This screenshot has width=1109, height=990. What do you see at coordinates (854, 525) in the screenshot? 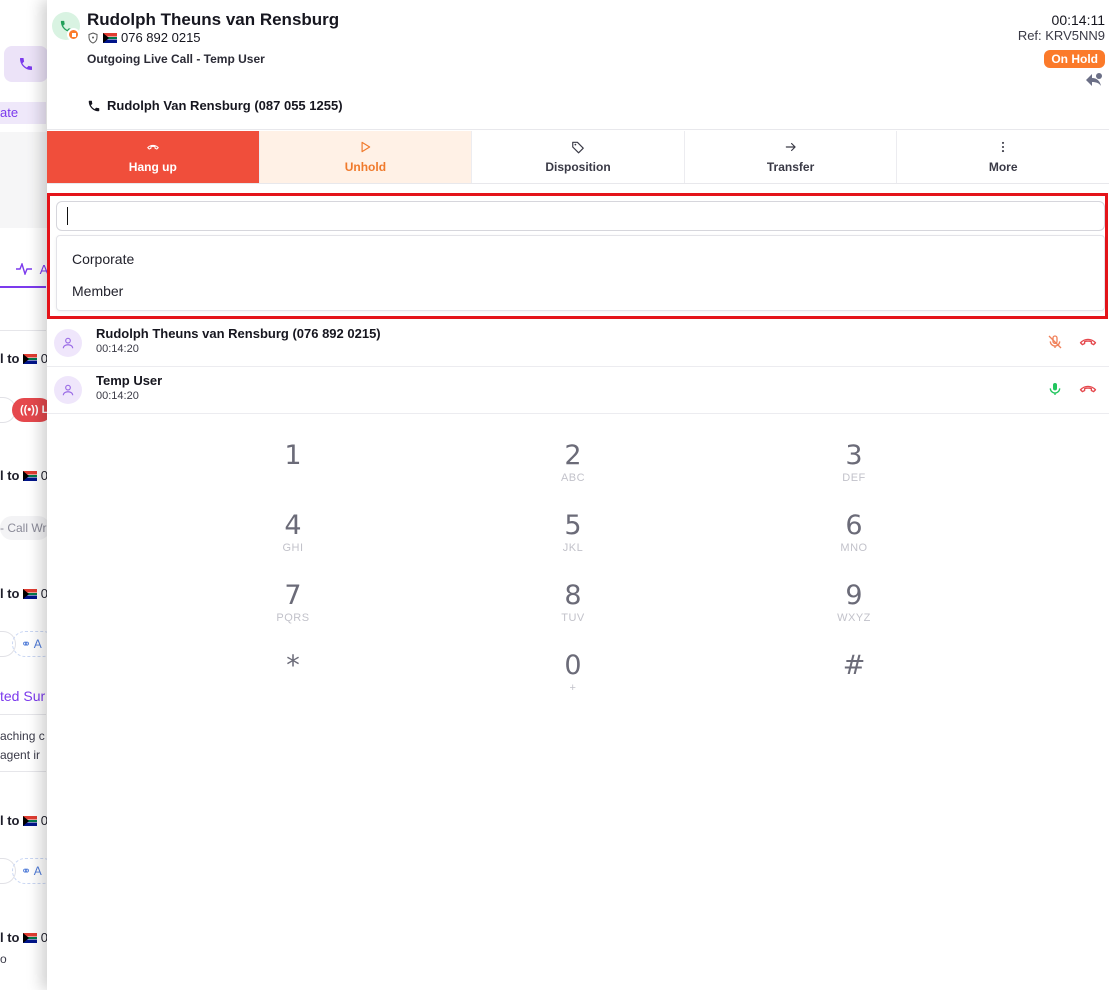
I see `key-digit: 6` at bounding box center [854, 525].